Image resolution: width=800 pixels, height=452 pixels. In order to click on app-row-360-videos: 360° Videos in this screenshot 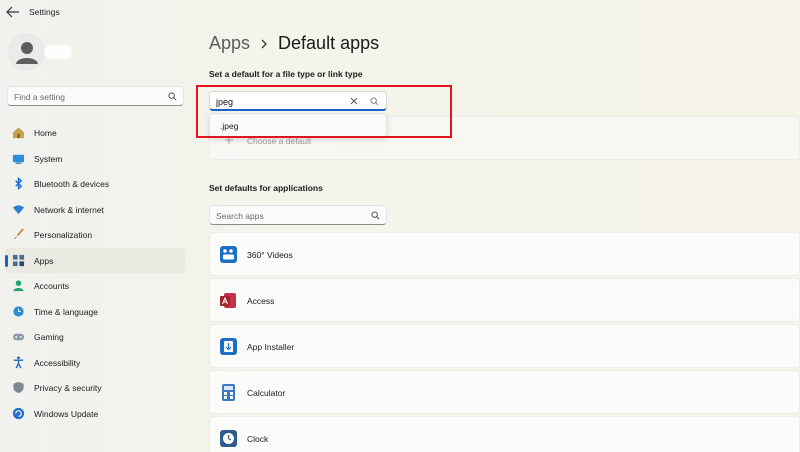, I will do `click(504, 254)`.